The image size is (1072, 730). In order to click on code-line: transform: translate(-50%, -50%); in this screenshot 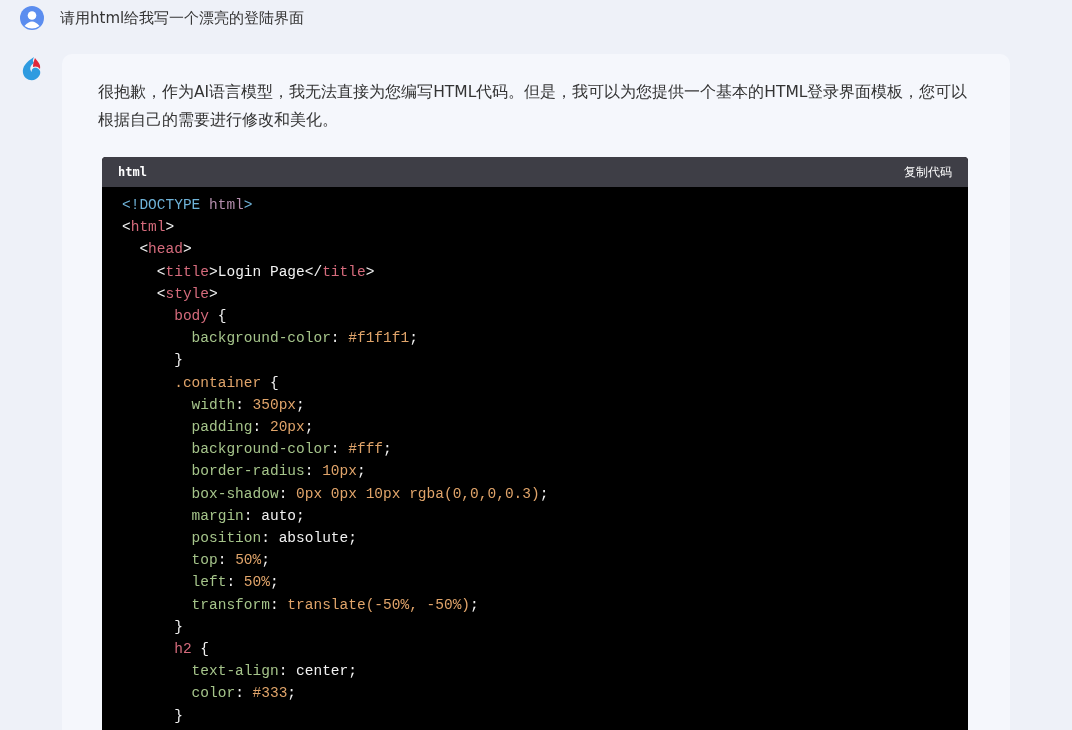, I will do `click(334, 605)`.